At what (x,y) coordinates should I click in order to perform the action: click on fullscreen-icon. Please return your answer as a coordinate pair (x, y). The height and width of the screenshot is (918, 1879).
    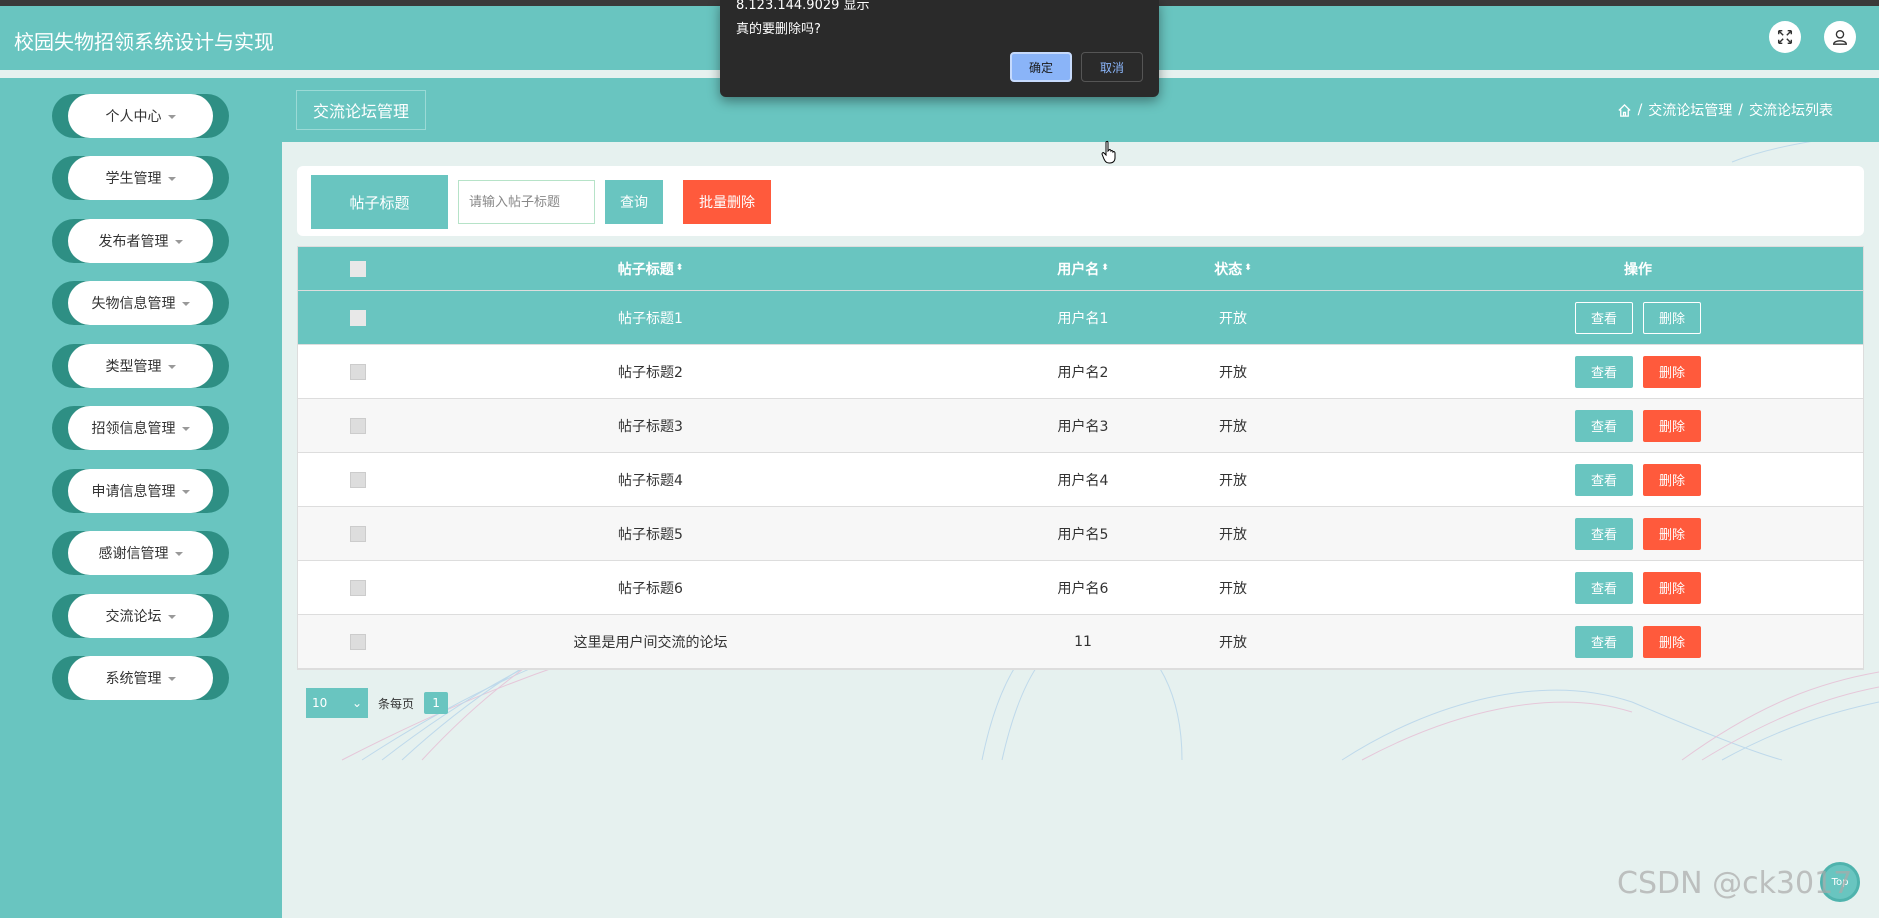
    Looking at the image, I should click on (1785, 37).